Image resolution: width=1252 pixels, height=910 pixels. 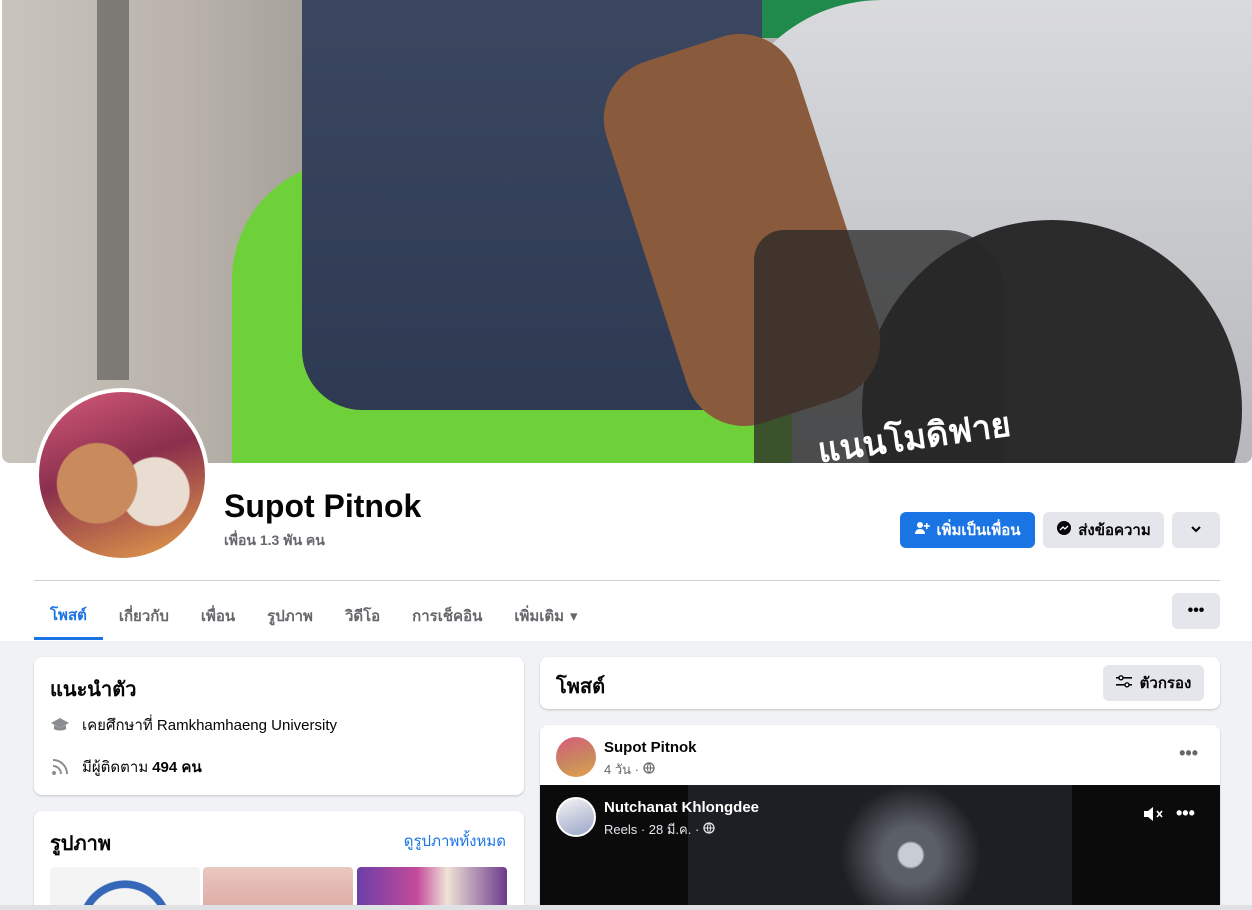 What do you see at coordinates (1154, 816) in the screenshot?
I see `mute-icon` at bounding box center [1154, 816].